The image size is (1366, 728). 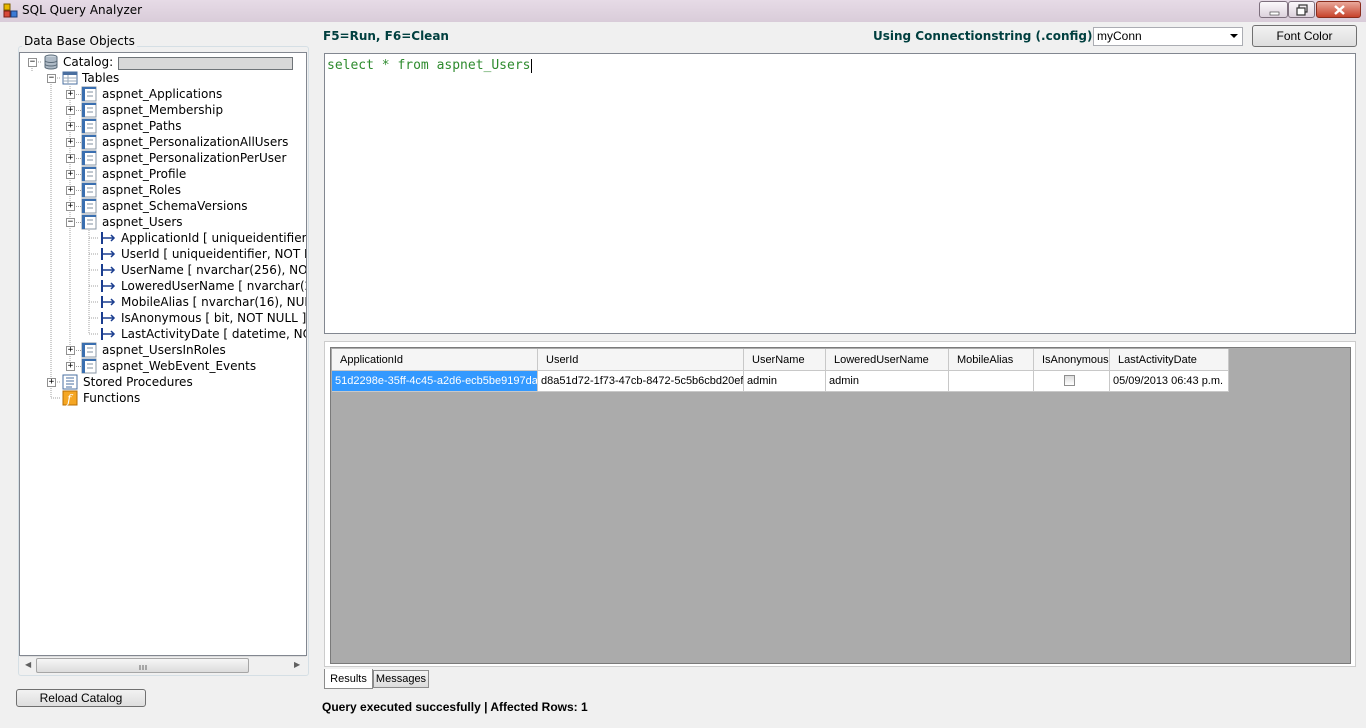 I want to click on table-cell: 05/09/2013 06:43 p.m., so click(x=1169, y=381).